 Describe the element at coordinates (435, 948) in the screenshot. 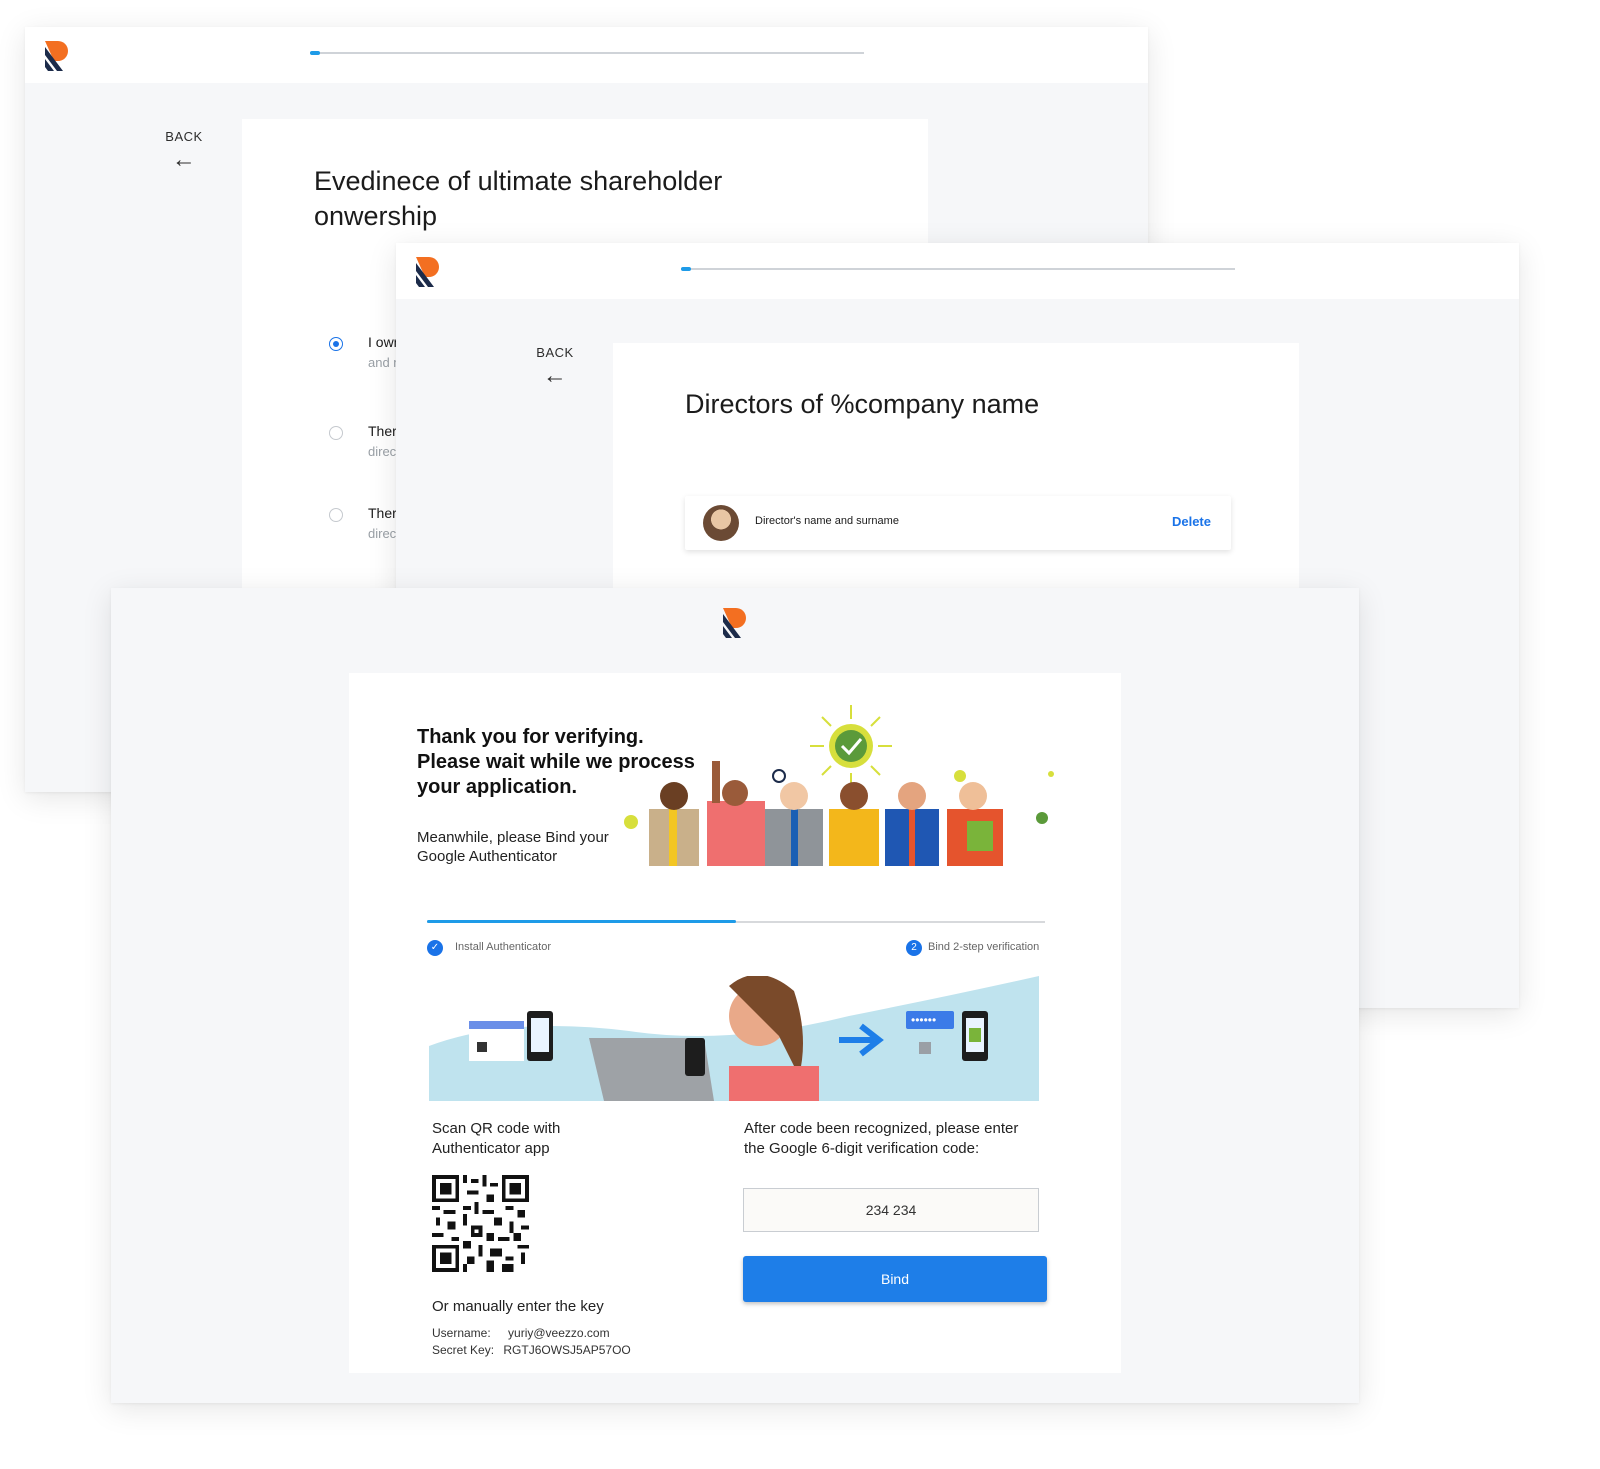

I see `check-icon: ✓` at that location.